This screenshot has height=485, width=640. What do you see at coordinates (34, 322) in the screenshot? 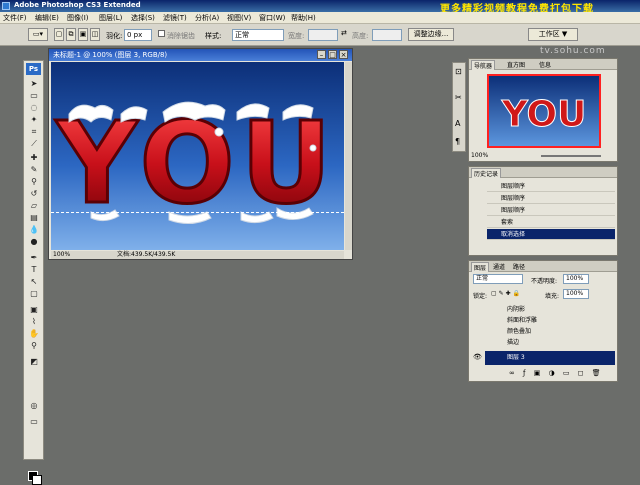
I see `eyedropper-tool-icon: ⌇` at bounding box center [34, 322].